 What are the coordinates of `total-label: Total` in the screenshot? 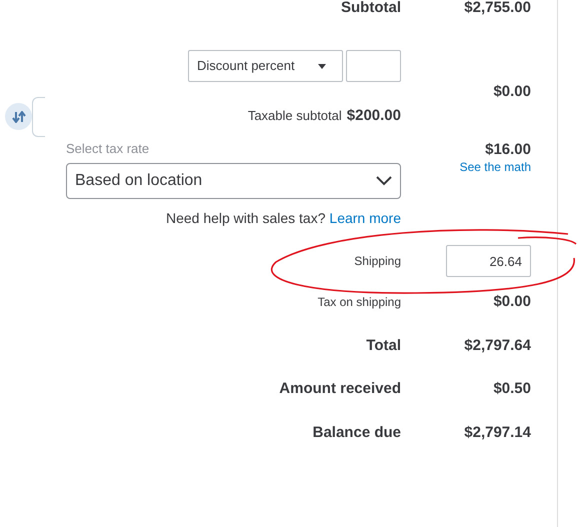 It's located at (383, 346).